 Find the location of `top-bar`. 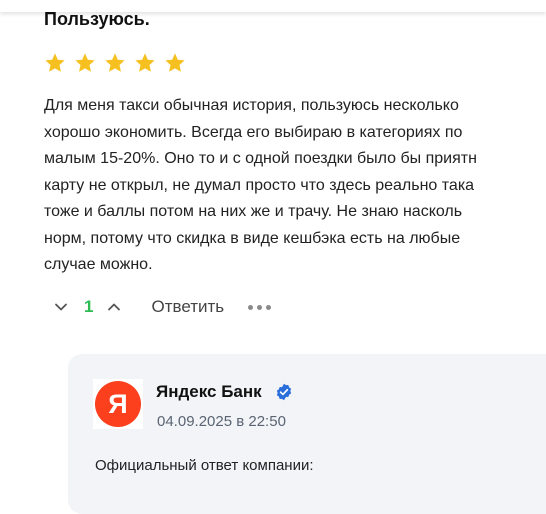

top-bar is located at coordinates (273, 6).